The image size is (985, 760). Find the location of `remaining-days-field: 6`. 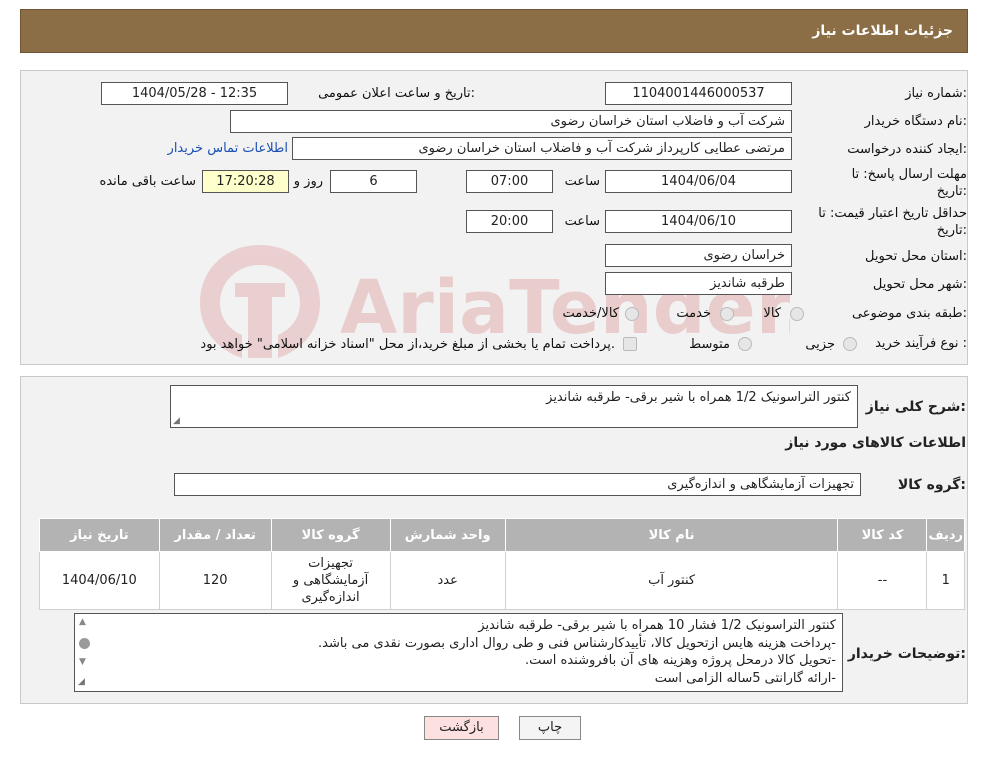

remaining-days-field: 6 is located at coordinates (373, 181).